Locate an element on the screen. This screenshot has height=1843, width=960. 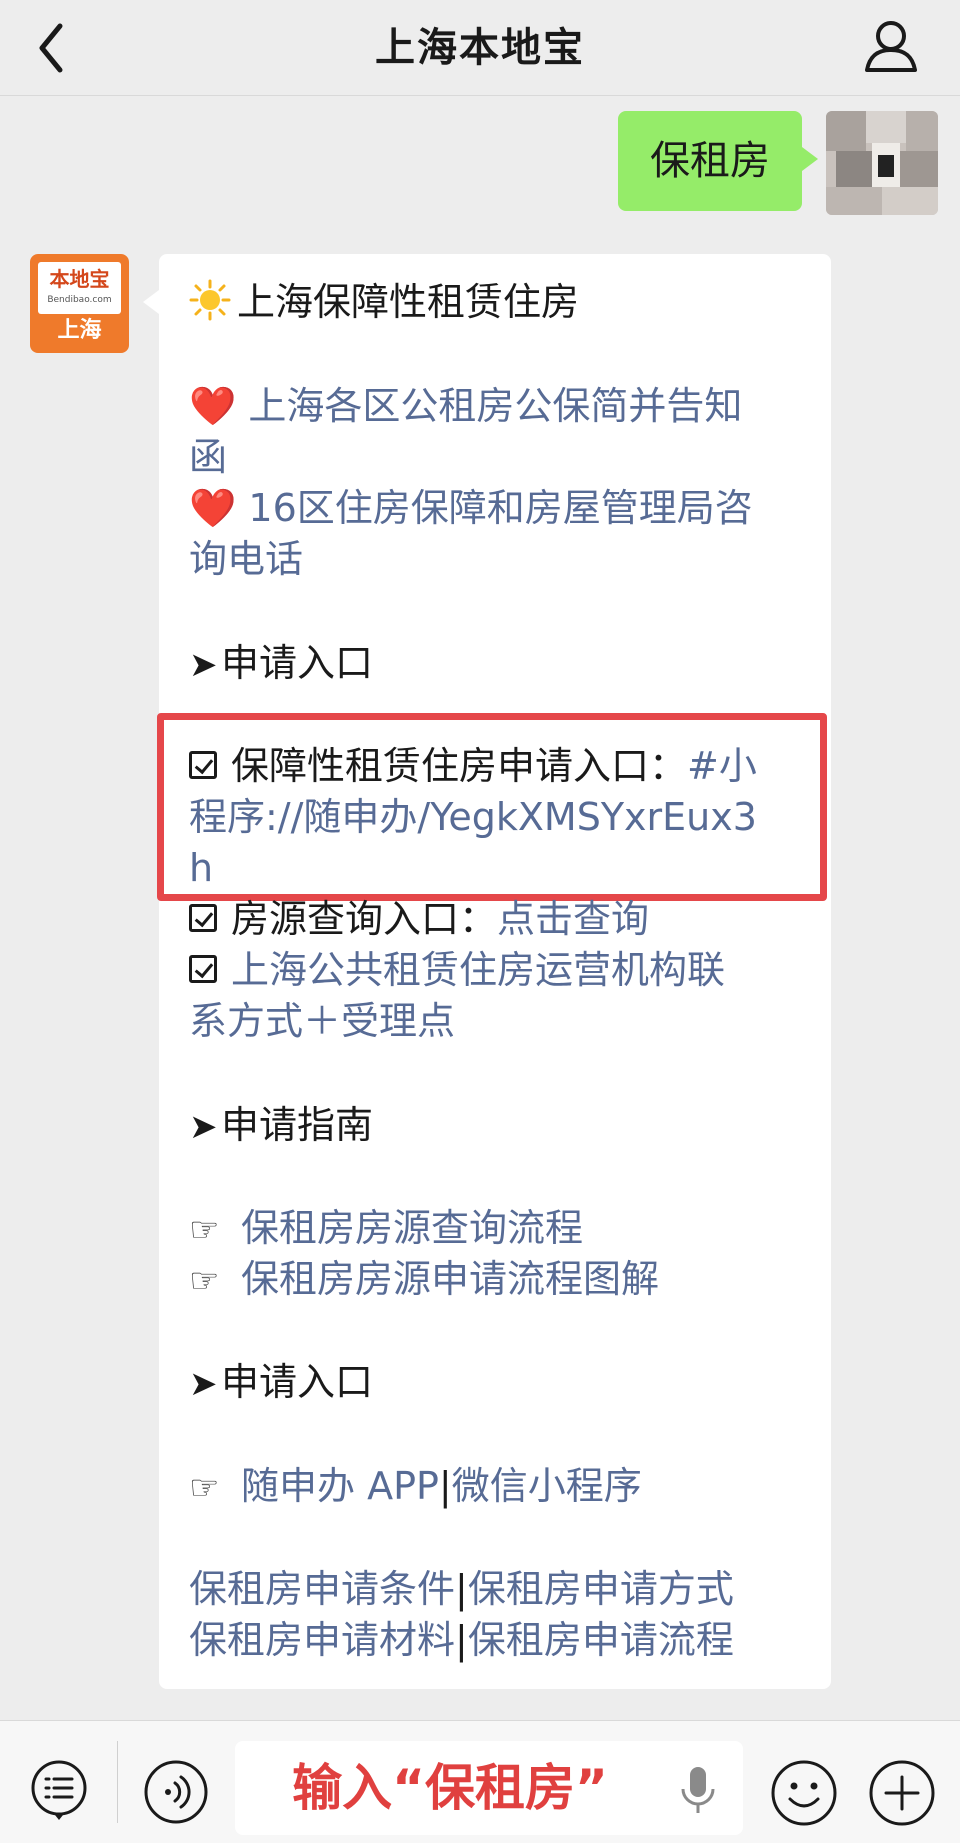
microphone-icon is located at coordinates (698, 1790).